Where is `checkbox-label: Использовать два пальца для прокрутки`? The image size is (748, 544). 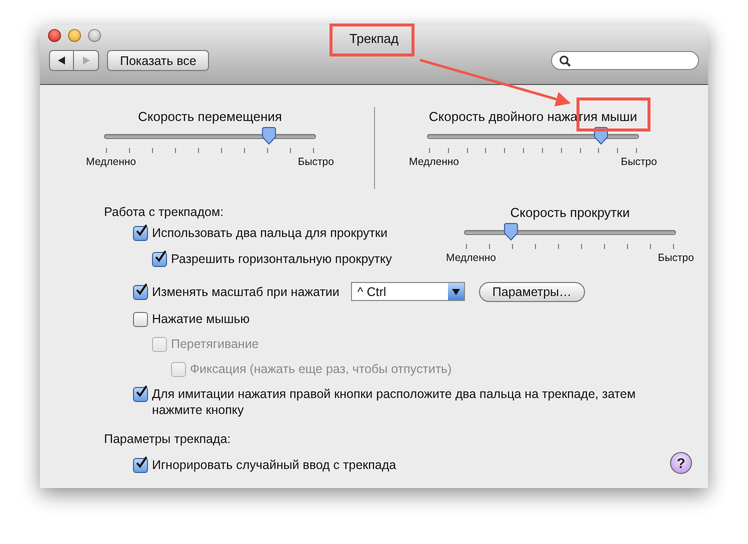
checkbox-label: Использовать два пальца для прокрутки is located at coordinates (270, 233).